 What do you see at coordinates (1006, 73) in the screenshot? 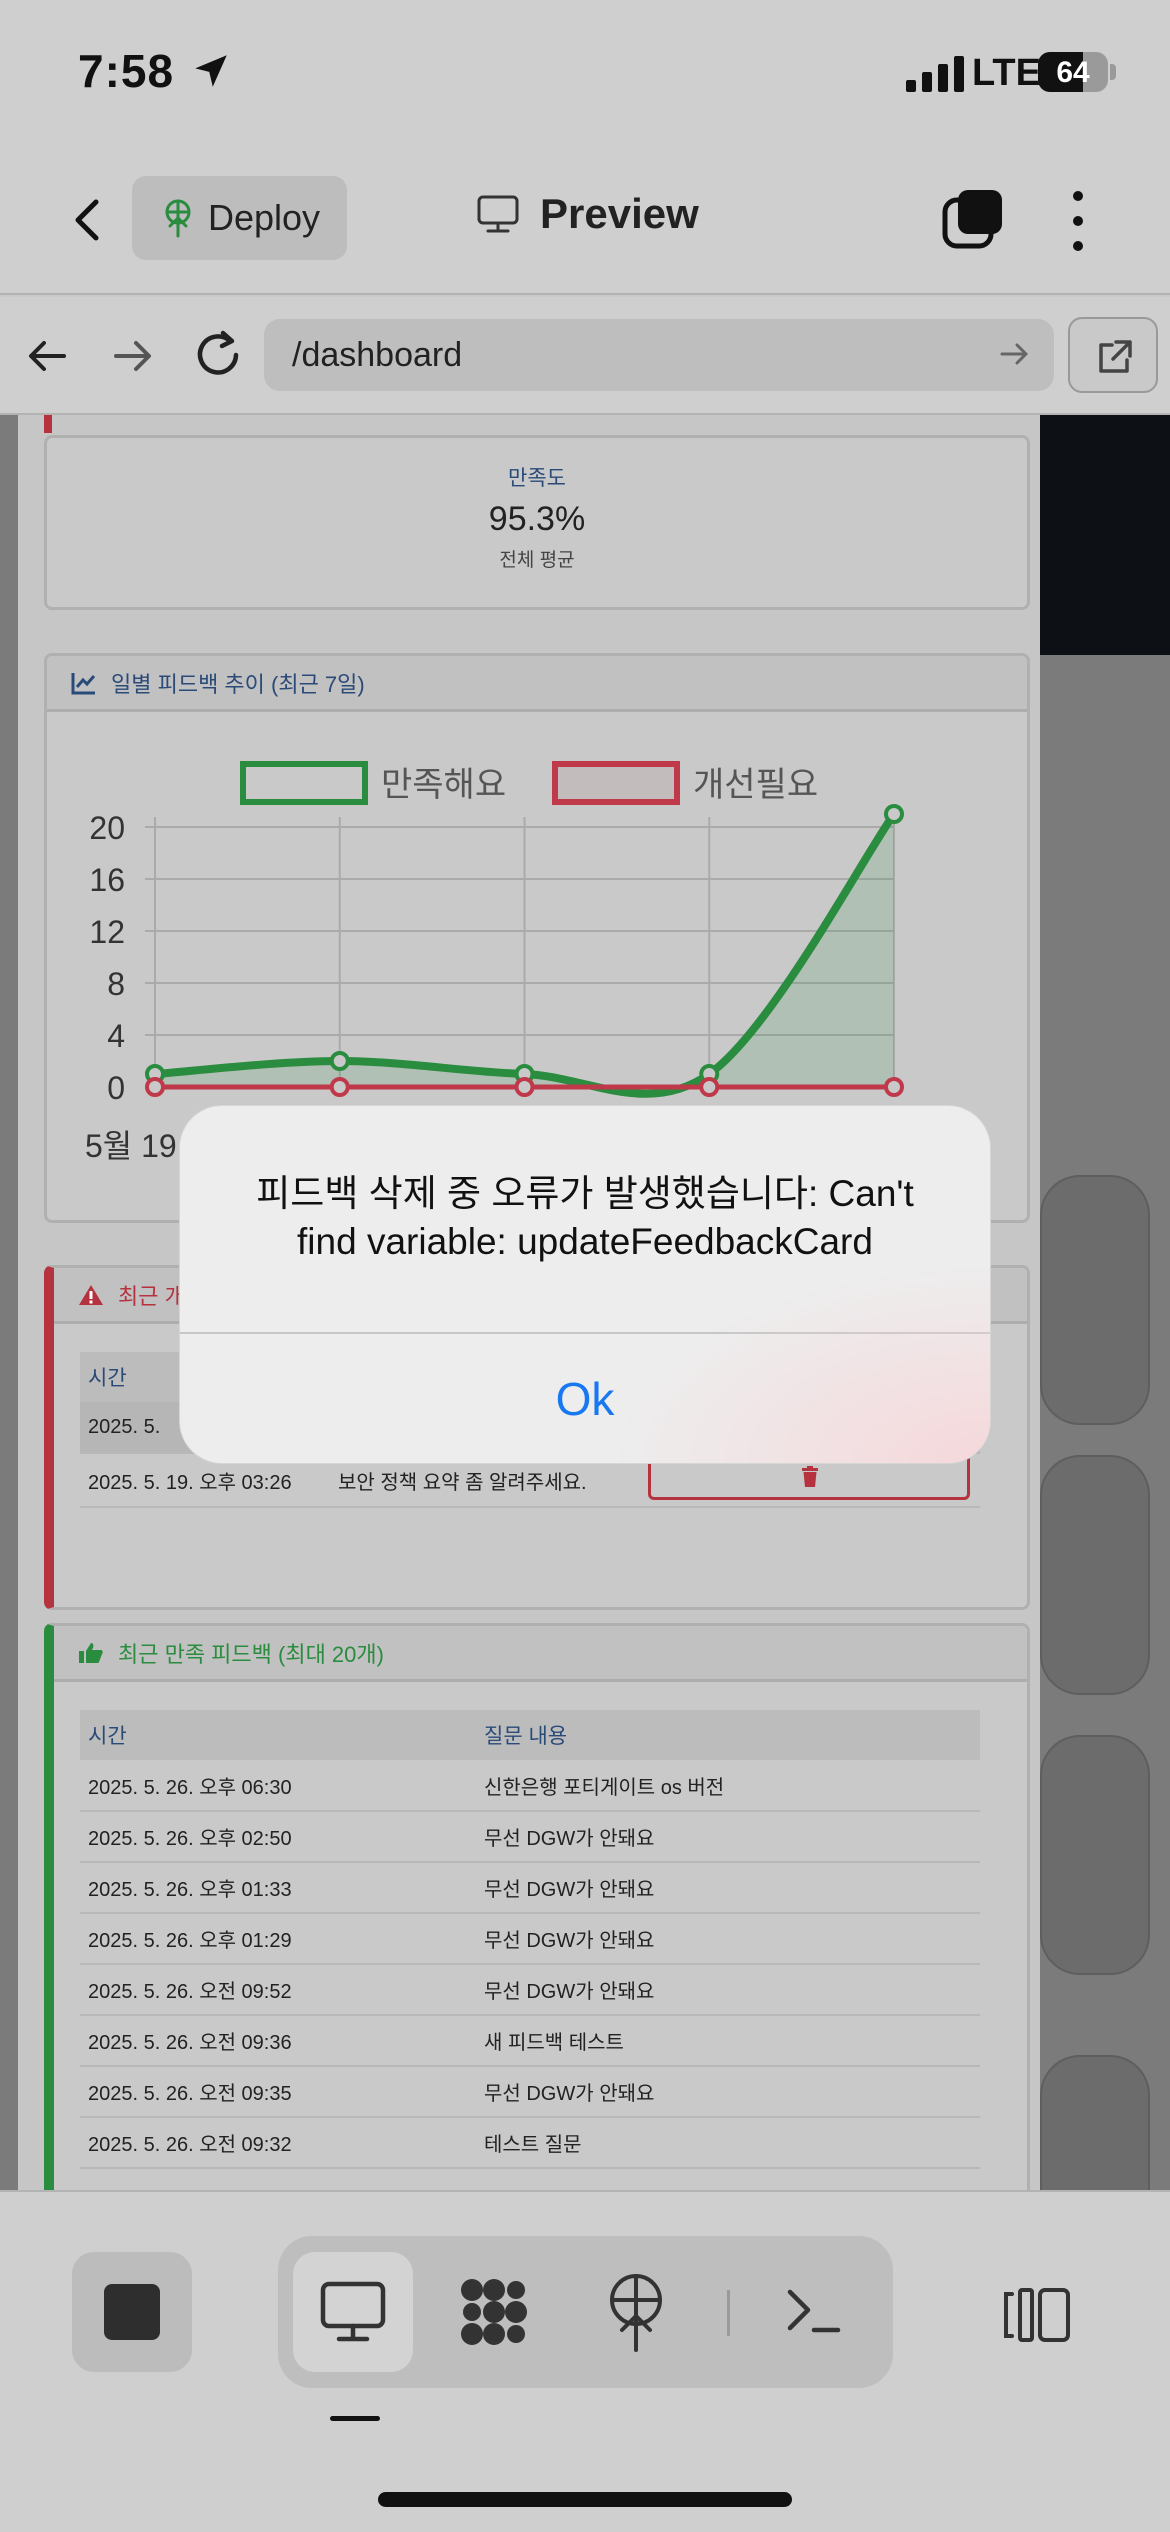
I see `network-type: LTE` at bounding box center [1006, 73].